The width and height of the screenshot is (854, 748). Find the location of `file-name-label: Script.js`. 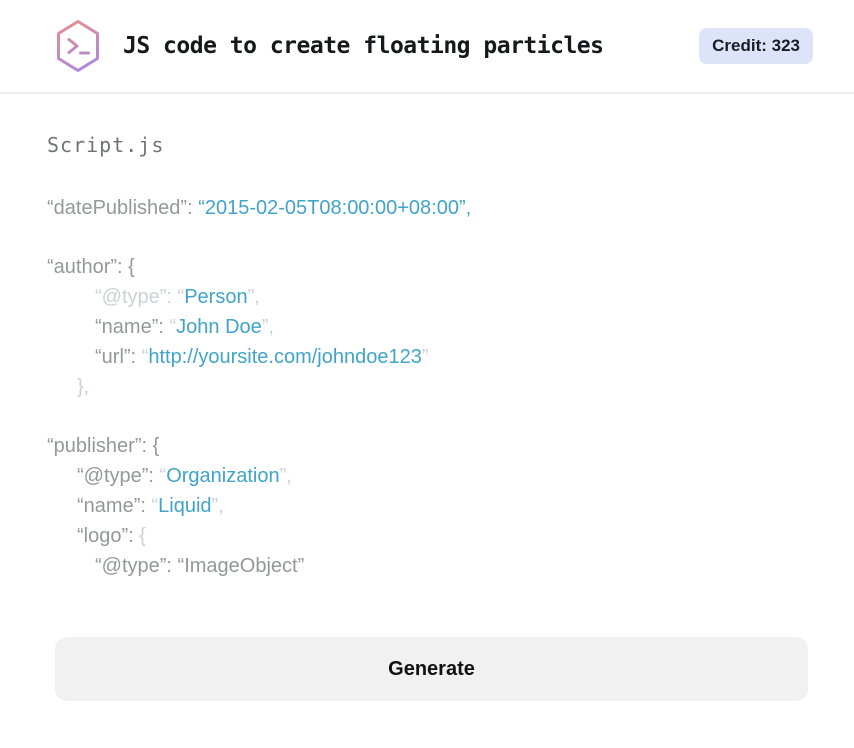

file-name-label: Script.js is located at coordinates (106, 145).